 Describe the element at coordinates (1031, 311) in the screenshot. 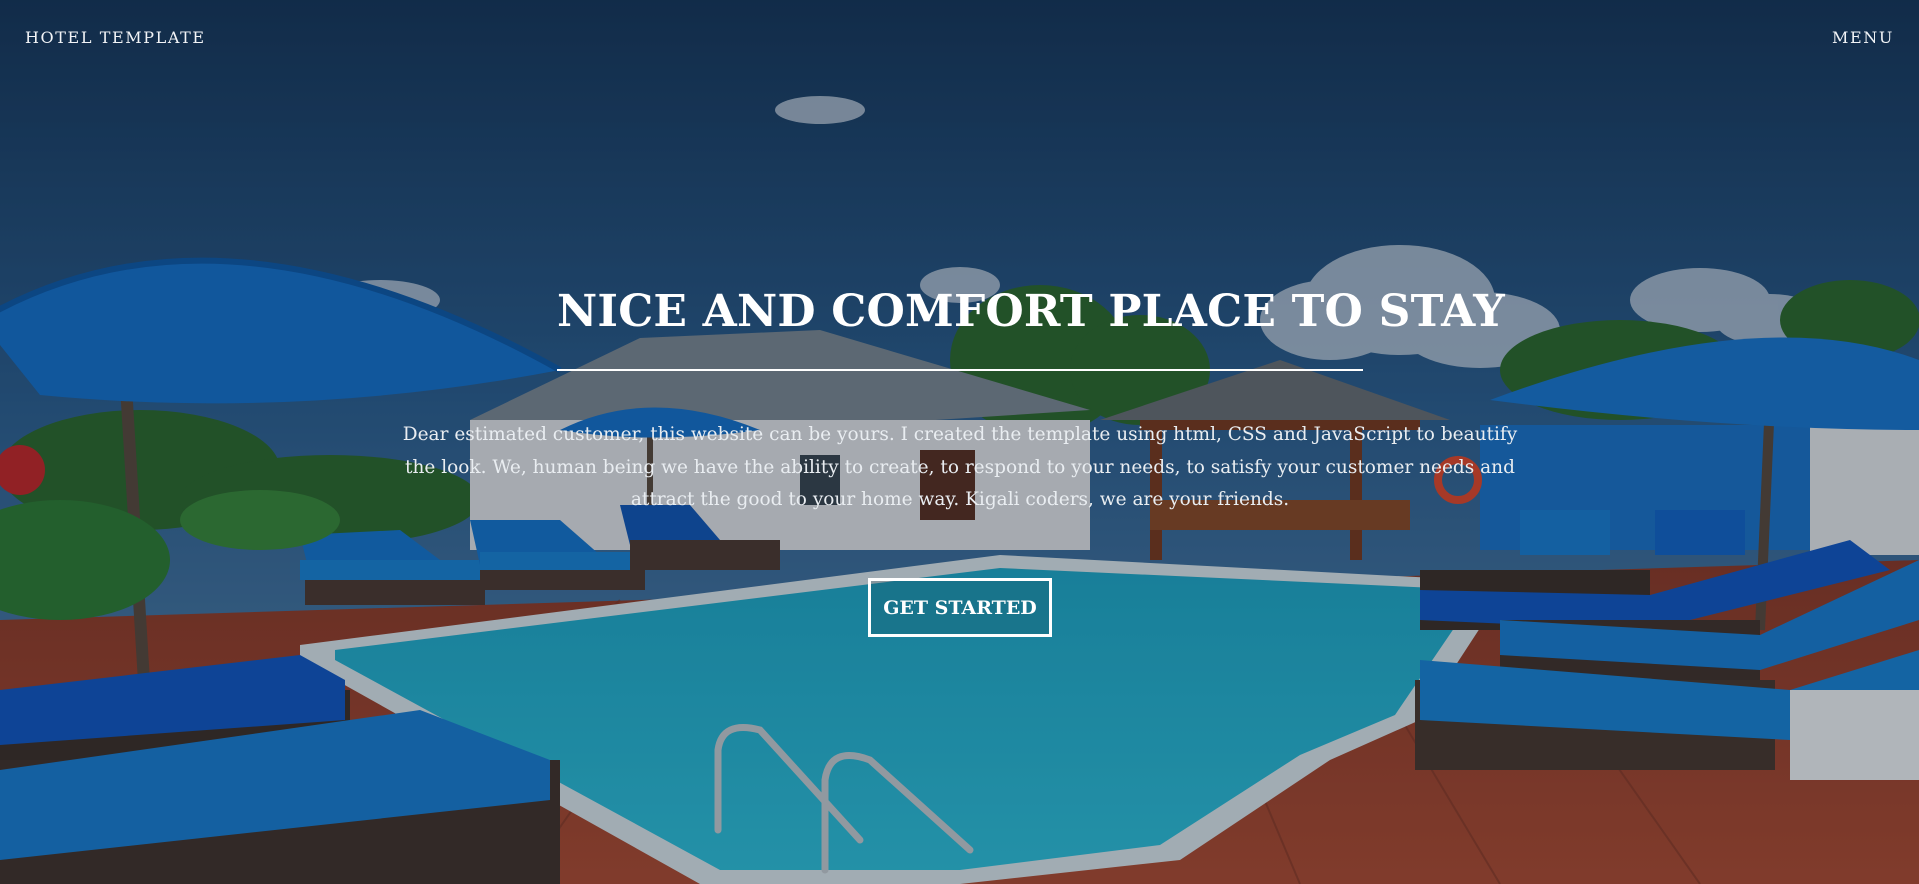

I see `hero-title: NICE AND COMFORT PLACE TO STAY` at that location.